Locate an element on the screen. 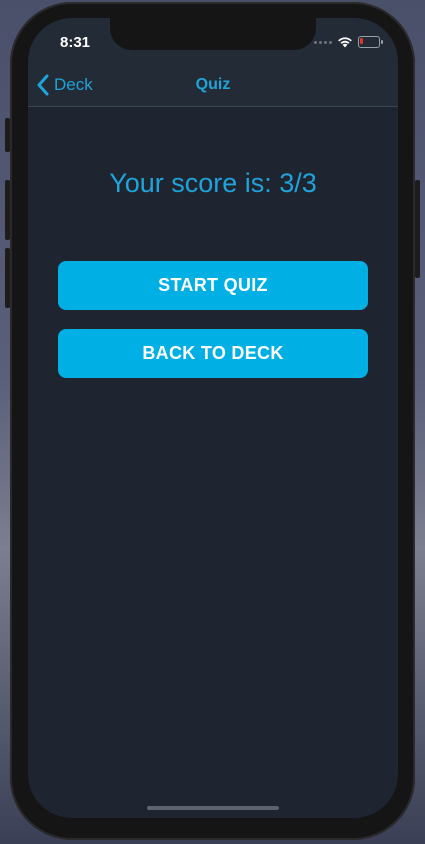  home-indicator is located at coordinates (213, 808).